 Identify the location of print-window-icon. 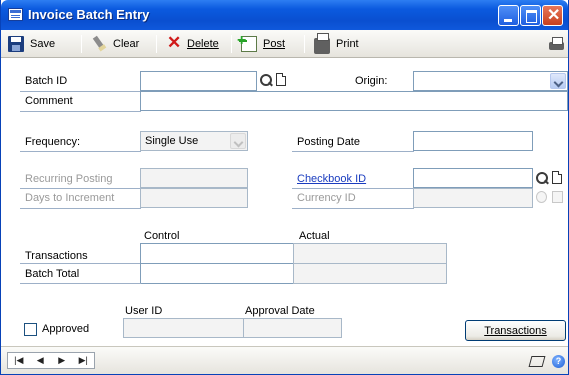
(556, 44).